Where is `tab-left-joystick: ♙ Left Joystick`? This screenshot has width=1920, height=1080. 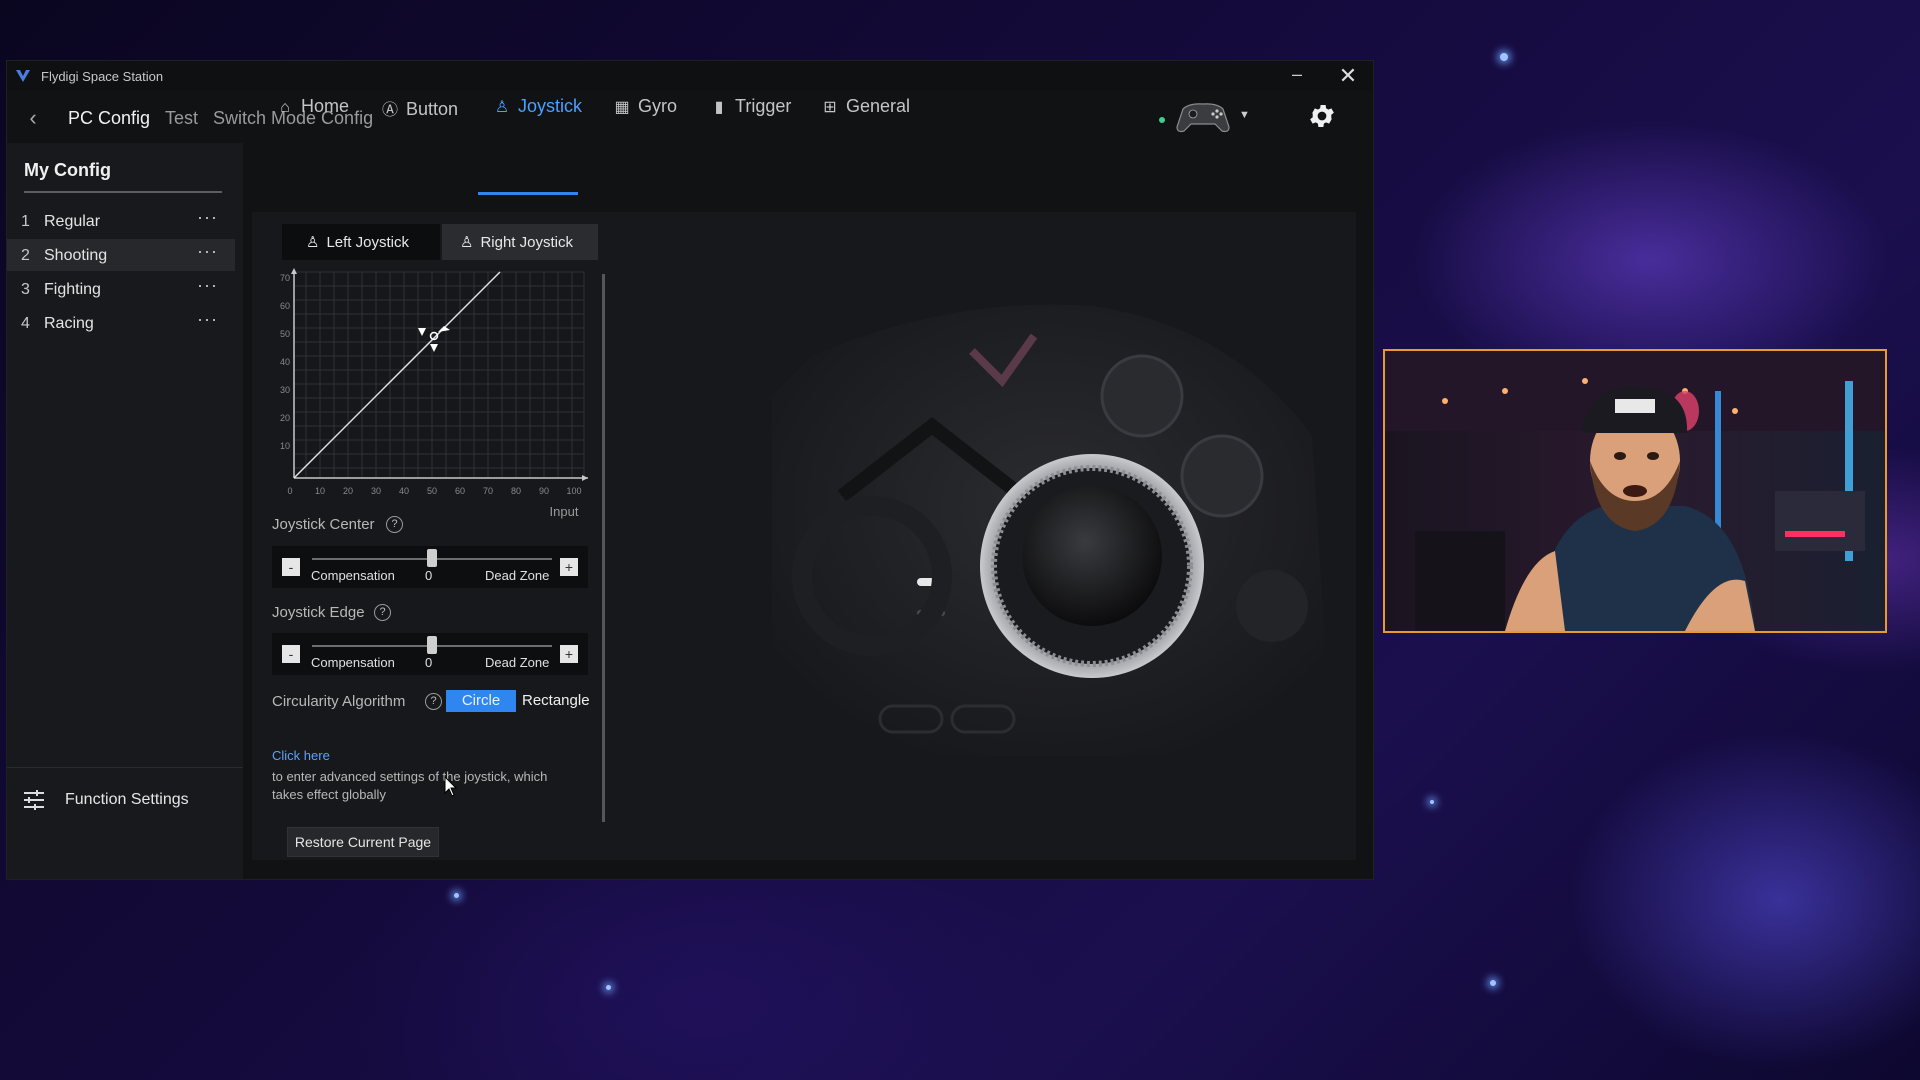 tab-left-joystick: ♙ Left Joystick is located at coordinates (361, 242).